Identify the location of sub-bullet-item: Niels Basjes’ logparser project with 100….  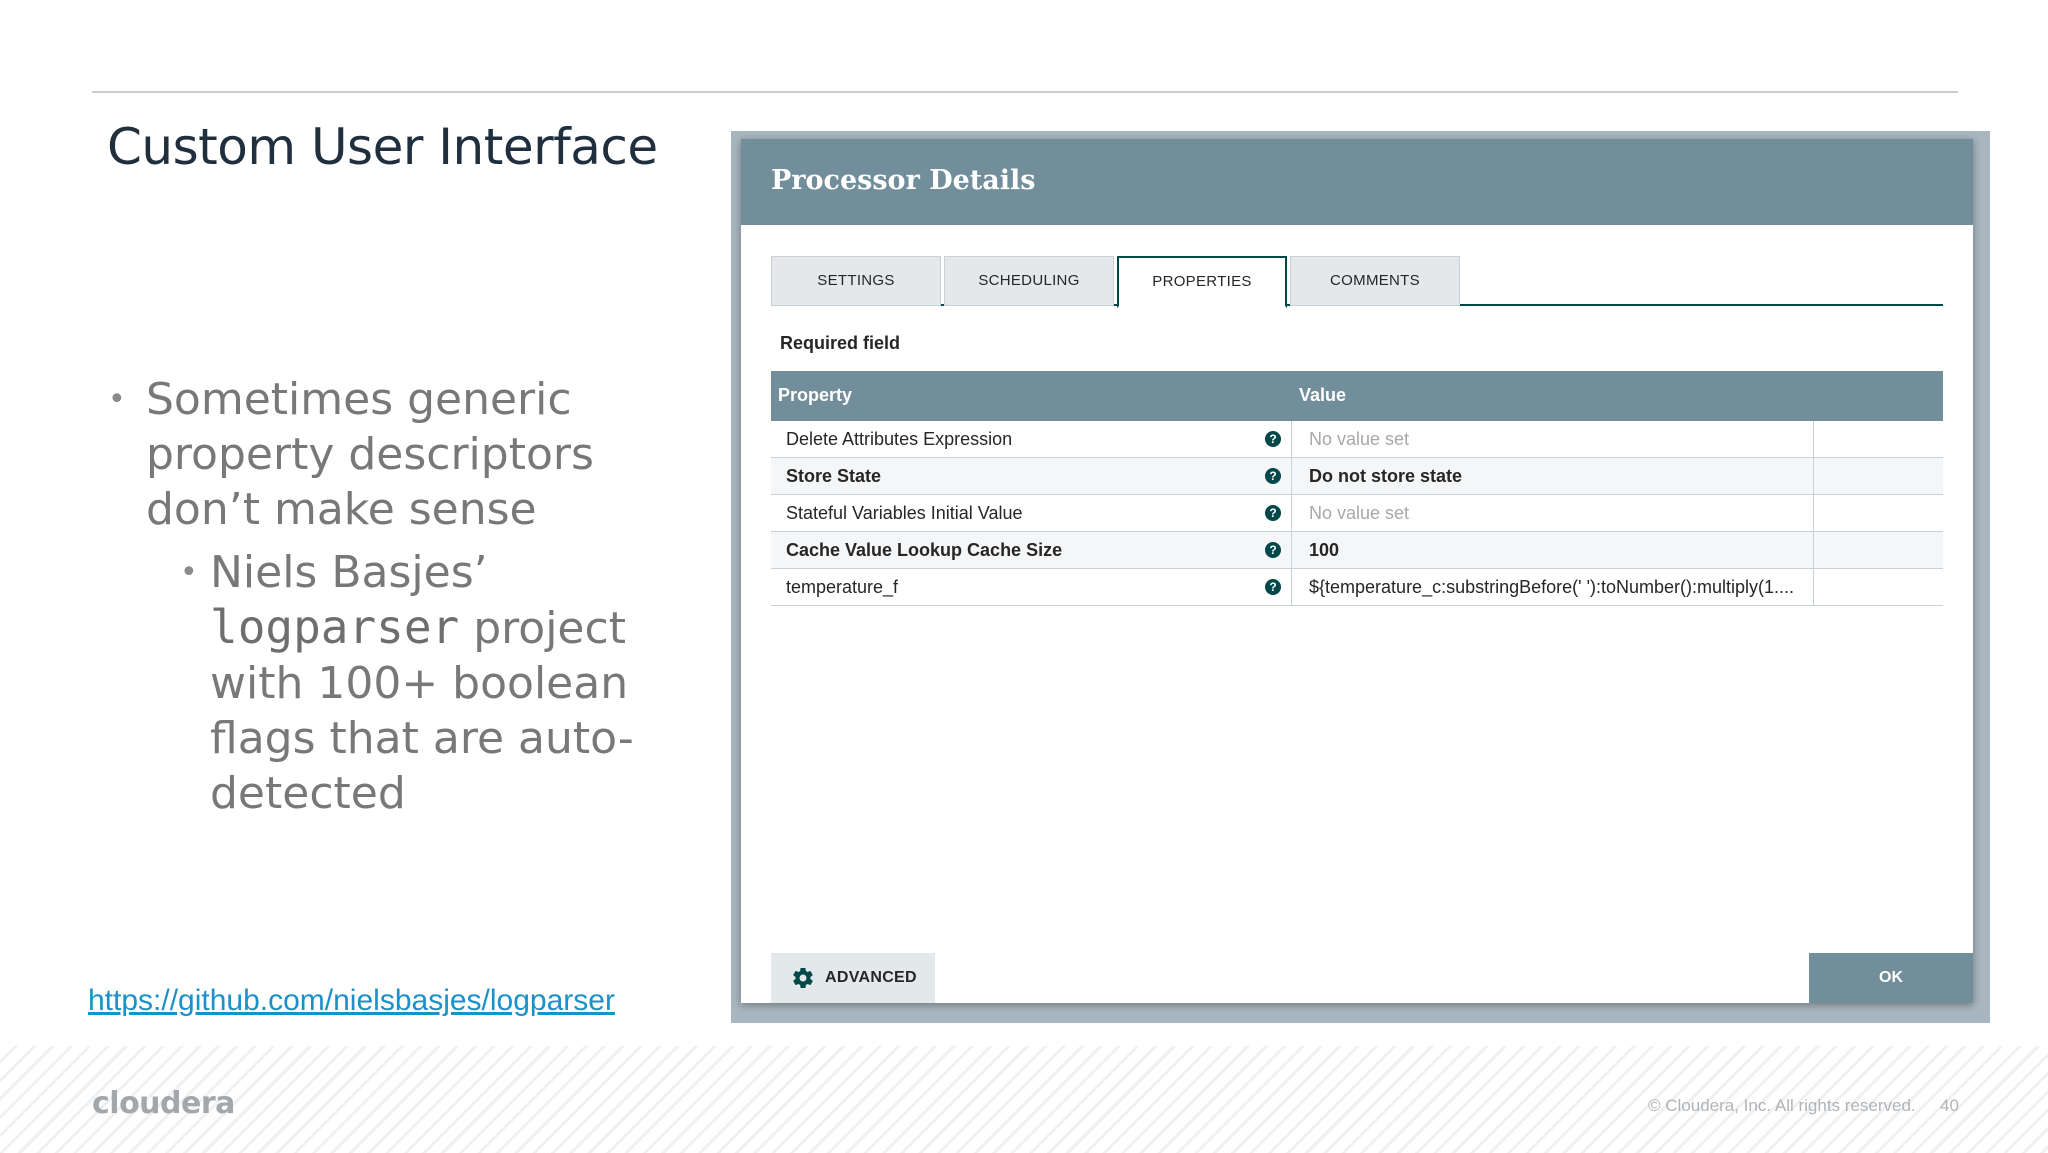
(420, 683).